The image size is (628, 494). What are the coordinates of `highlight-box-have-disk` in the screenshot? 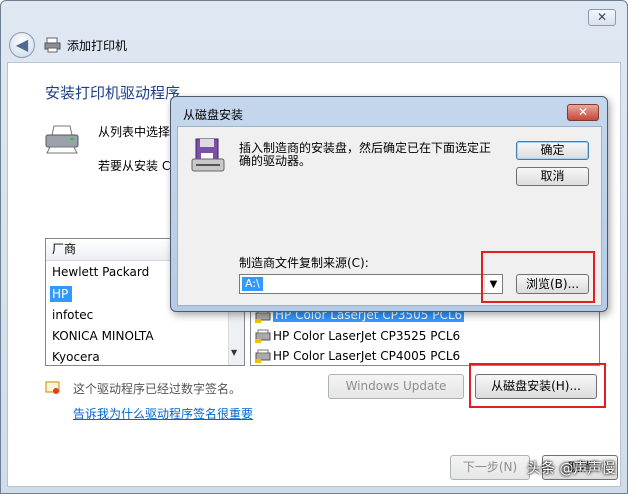 It's located at (537, 385).